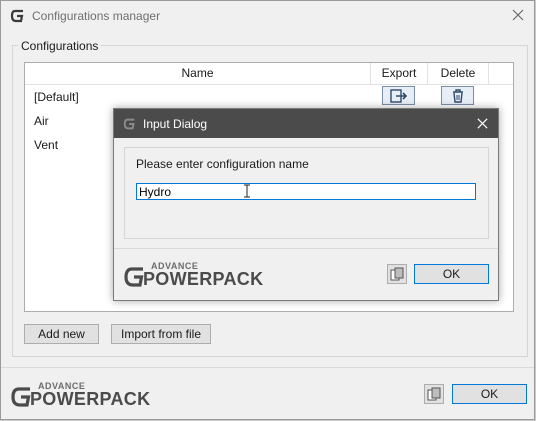  What do you see at coordinates (18, 16) in the screenshot?
I see `app-logo-icon` at bounding box center [18, 16].